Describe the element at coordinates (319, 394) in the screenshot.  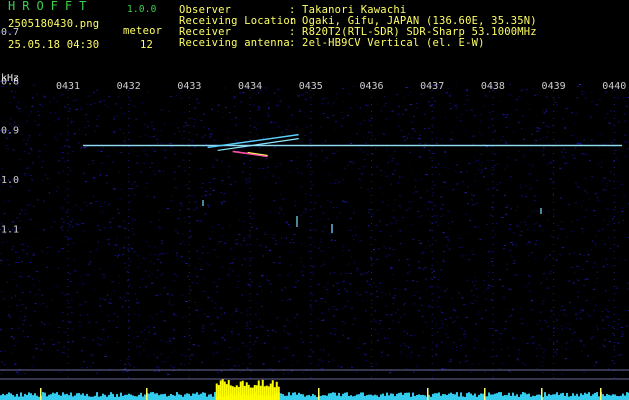
I see `activity-spike` at that location.